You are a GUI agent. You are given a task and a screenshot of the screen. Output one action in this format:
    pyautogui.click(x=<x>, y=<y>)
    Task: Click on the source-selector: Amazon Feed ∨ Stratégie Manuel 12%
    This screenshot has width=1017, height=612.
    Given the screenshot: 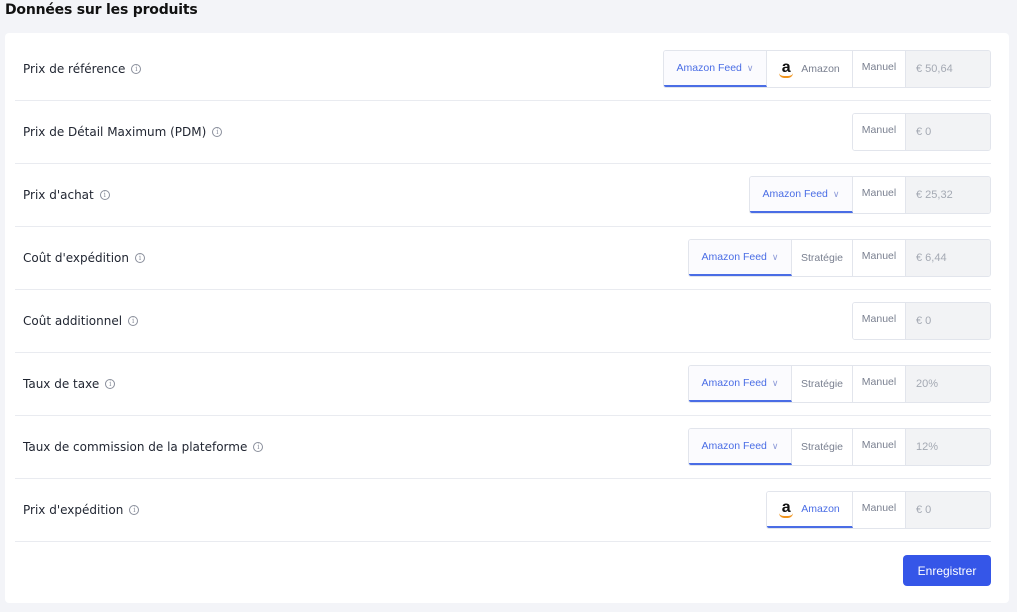 What is the action you would take?
    pyautogui.click(x=839, y=447)
    